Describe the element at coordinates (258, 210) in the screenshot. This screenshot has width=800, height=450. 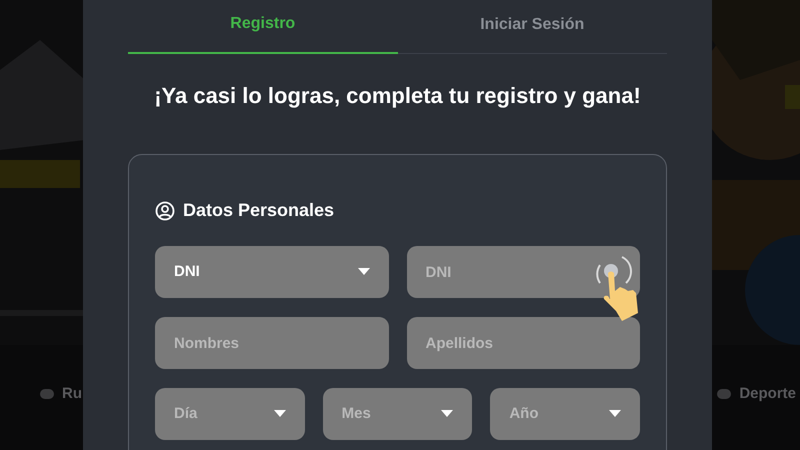
I see `section-title: Datos Personales` at that location.